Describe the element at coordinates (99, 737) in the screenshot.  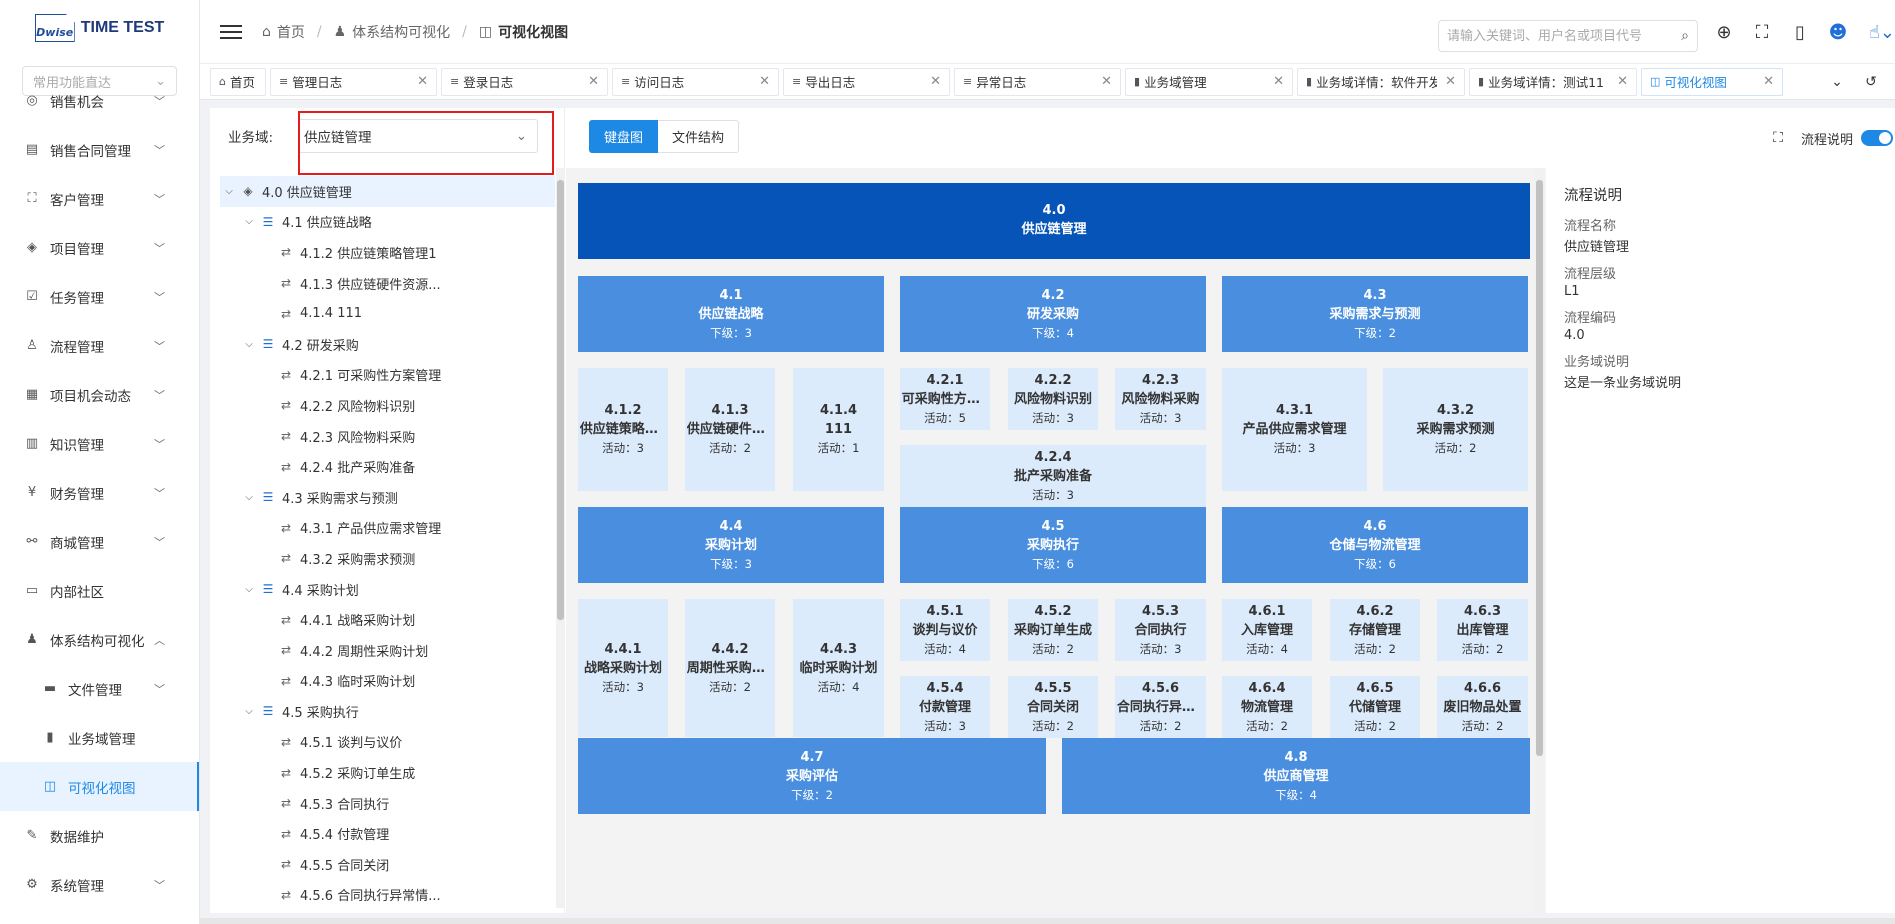
I see `sidebar-item-domain-management: ▮ 业务域管理` at that location.